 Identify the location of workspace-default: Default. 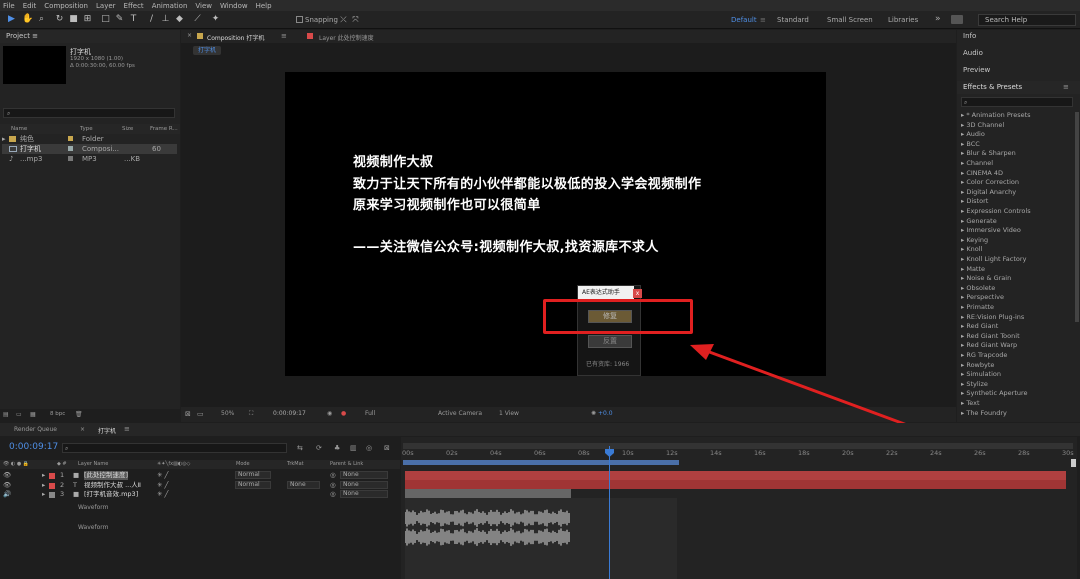
(744, 20).